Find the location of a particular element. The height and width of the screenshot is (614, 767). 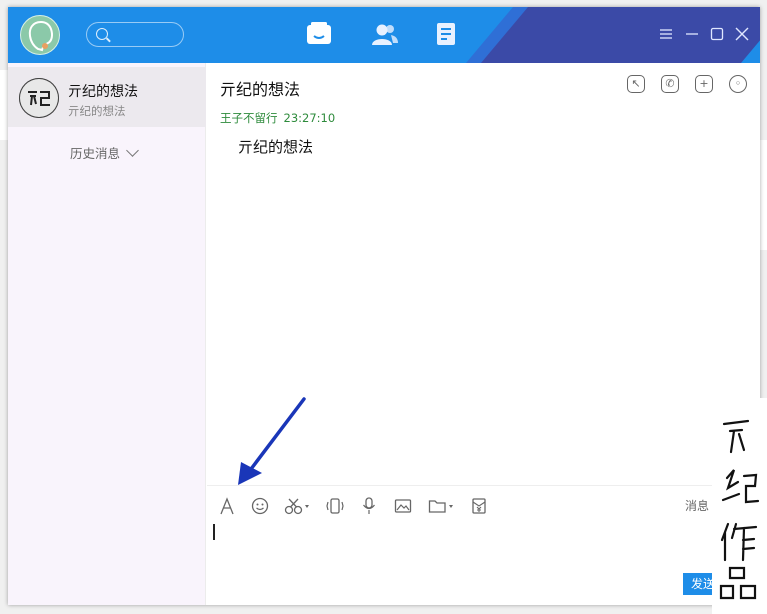

annotation-arrow is located at coordinates (272, 441).